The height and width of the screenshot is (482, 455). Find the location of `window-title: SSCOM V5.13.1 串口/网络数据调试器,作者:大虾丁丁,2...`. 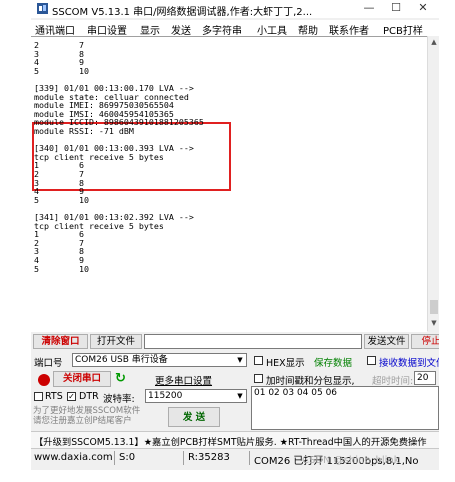

window-title: SSCOM V5.13.1 串口/网络数据调试器,作者:大虾丁丁,2... is located at coordinates (182, 12).